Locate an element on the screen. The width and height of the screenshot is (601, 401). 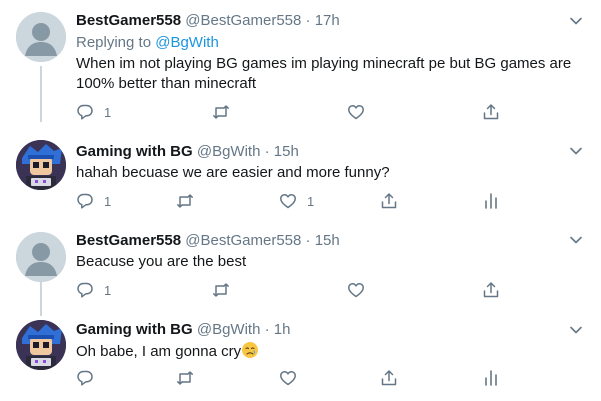
like-count: 1 is located at coordinates (311, 201).